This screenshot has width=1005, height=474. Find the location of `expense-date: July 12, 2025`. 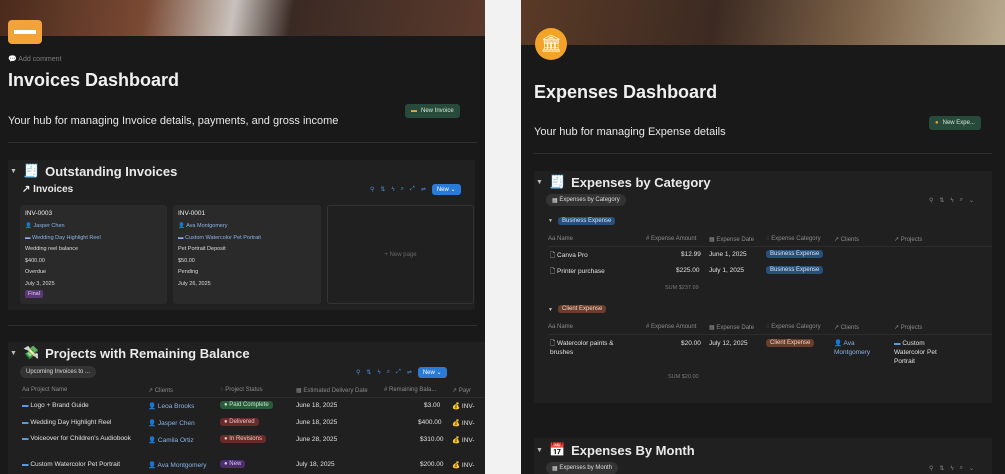

expense-date: July 12, 2025 is located at coordinates (728, 343).